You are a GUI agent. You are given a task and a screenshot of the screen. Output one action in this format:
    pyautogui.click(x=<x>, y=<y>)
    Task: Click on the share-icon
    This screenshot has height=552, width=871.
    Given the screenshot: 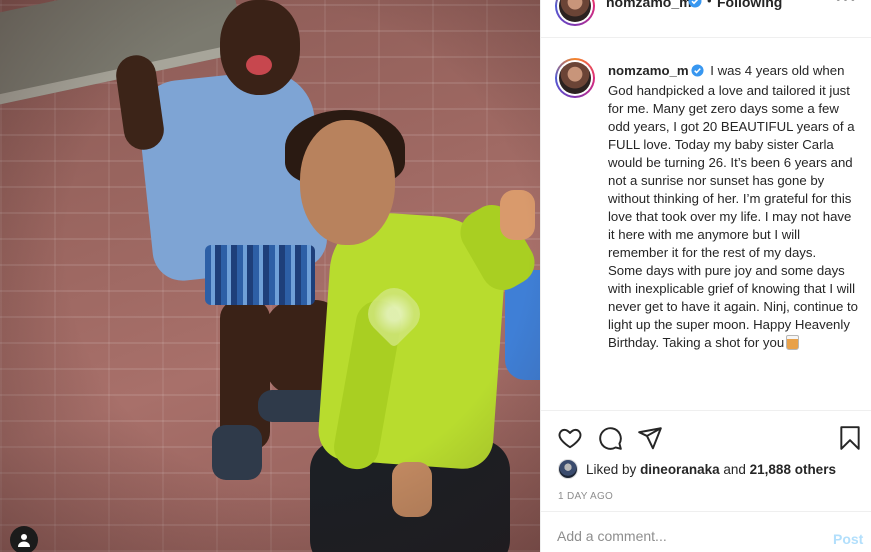 What is the action you would take?
    pyautogui.click(x=650, y=438)
    